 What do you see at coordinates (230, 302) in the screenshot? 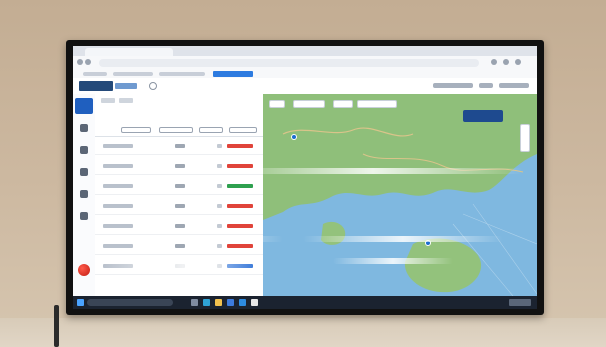
I see `store-icon` at bounding box center [230, 302].